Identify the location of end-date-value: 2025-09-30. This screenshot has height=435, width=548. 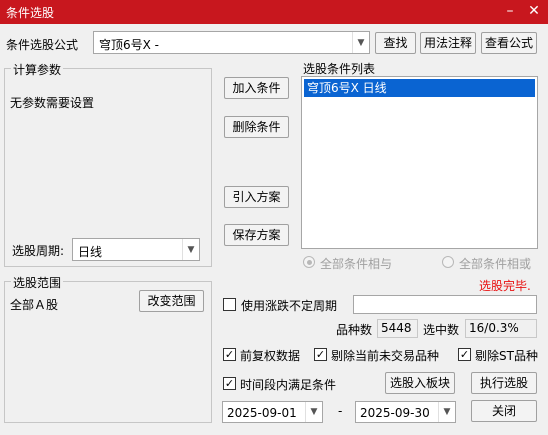
(395, 413).